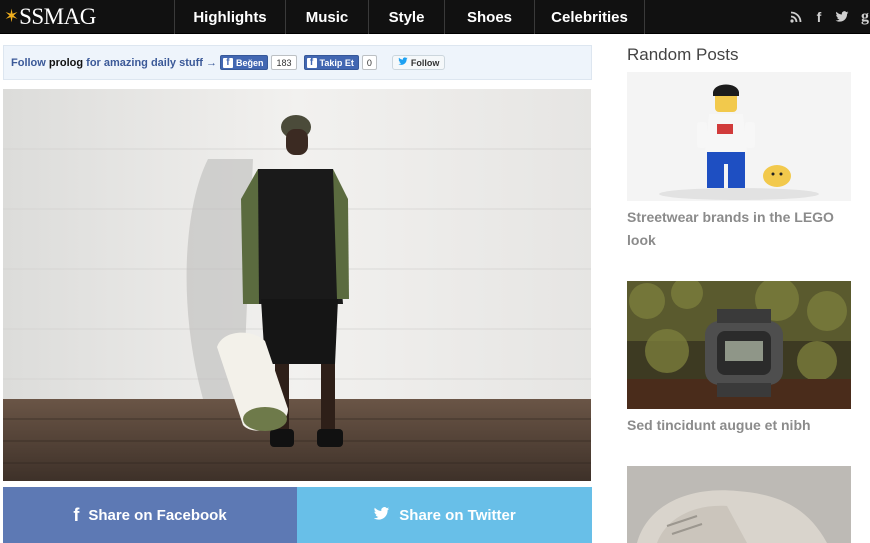 The width and height of the screenshot is (870, 543). What do you see at coordinates (331, 62) in the screenshot?
I see `facebook-follow-button: f Takip Et` at bounding box center [331, 62].